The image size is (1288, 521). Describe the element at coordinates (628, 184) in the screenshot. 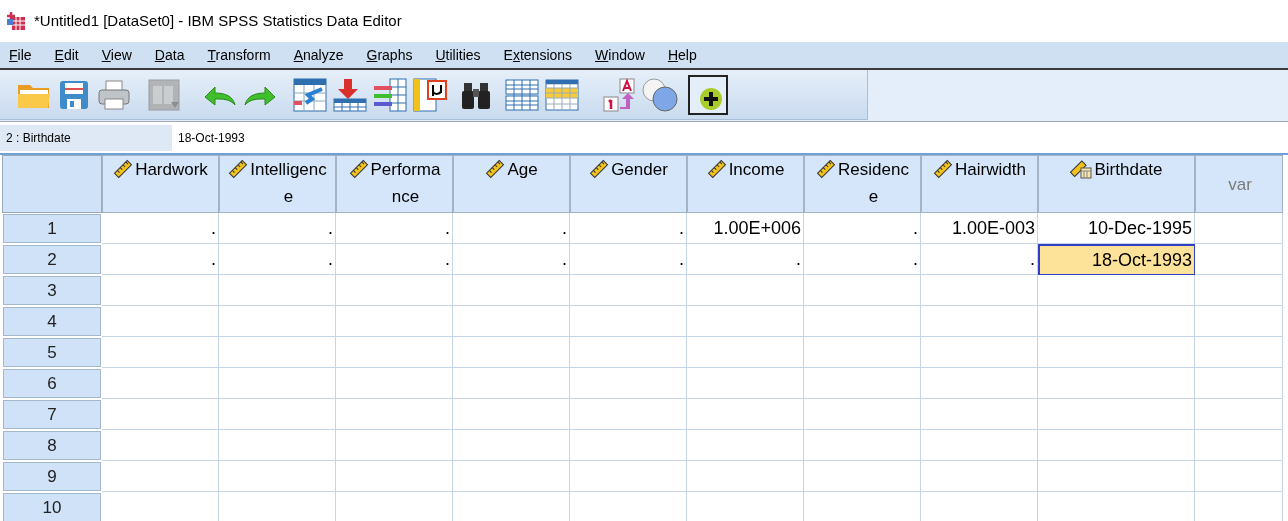

I see `column-header: Gender` at that location.